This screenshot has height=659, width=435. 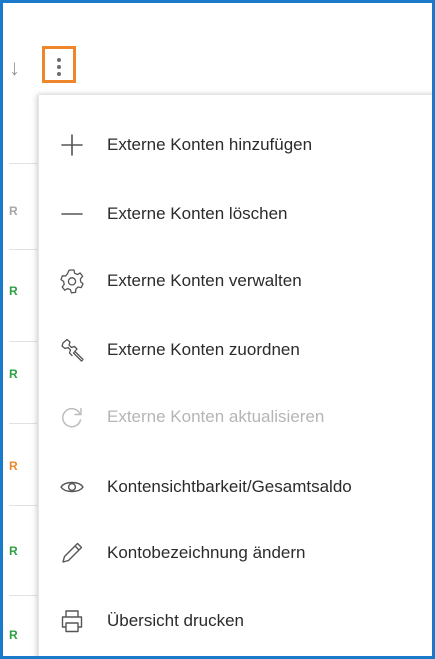 What do you see at coordinates (14, 68) in the screenshot?
I see `sort-arrow-down-icon: ↓` at bounding box center [14, 68].